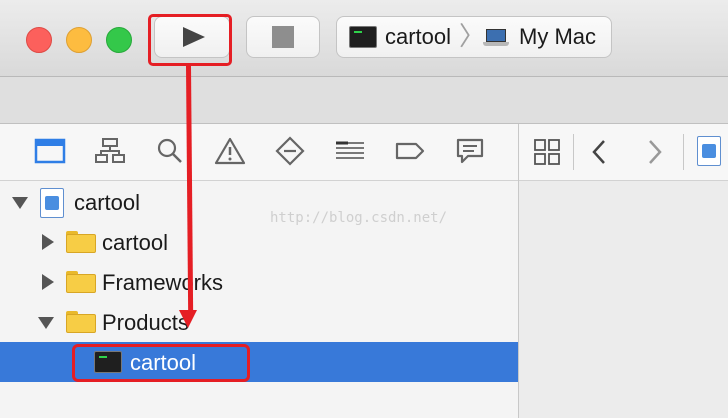 This screenshot has width=728, height=418. Describe the element at coordinates (350, 151) in the screenshot. I see `debug-list-icon` at that location.